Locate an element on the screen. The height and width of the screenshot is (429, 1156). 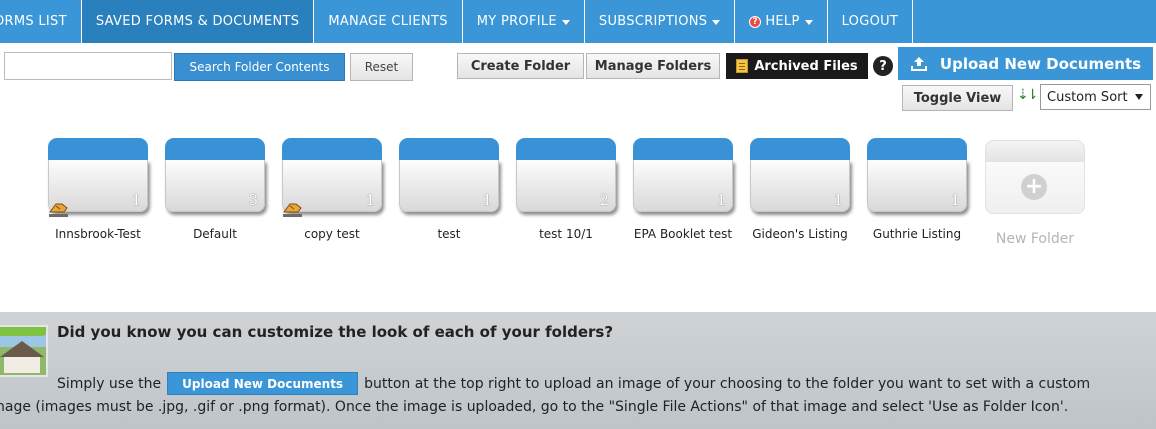
nav-forms-list-label: ORMS LIST is located at coordinates (33, 21).